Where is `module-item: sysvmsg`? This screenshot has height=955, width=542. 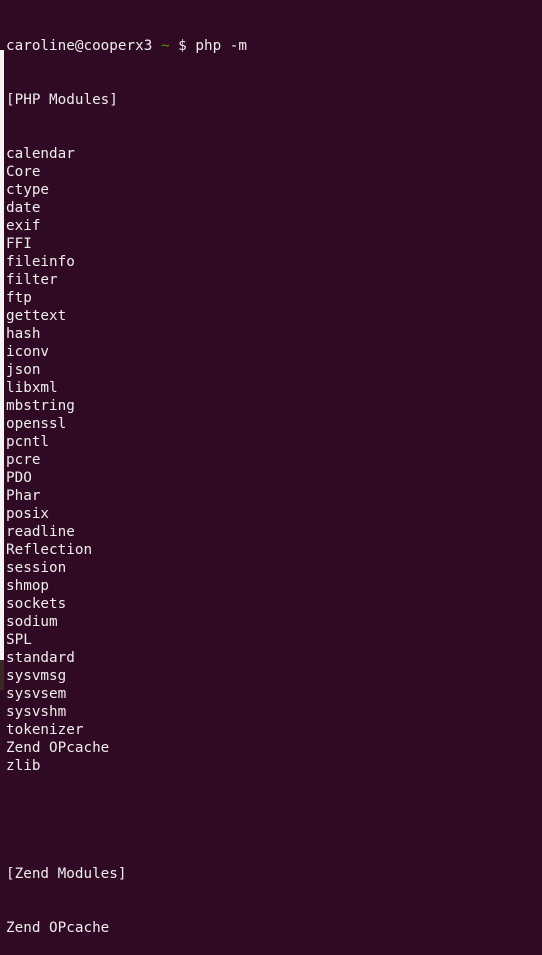
module-item: sysvmsg is located at coordinates (36, 676).